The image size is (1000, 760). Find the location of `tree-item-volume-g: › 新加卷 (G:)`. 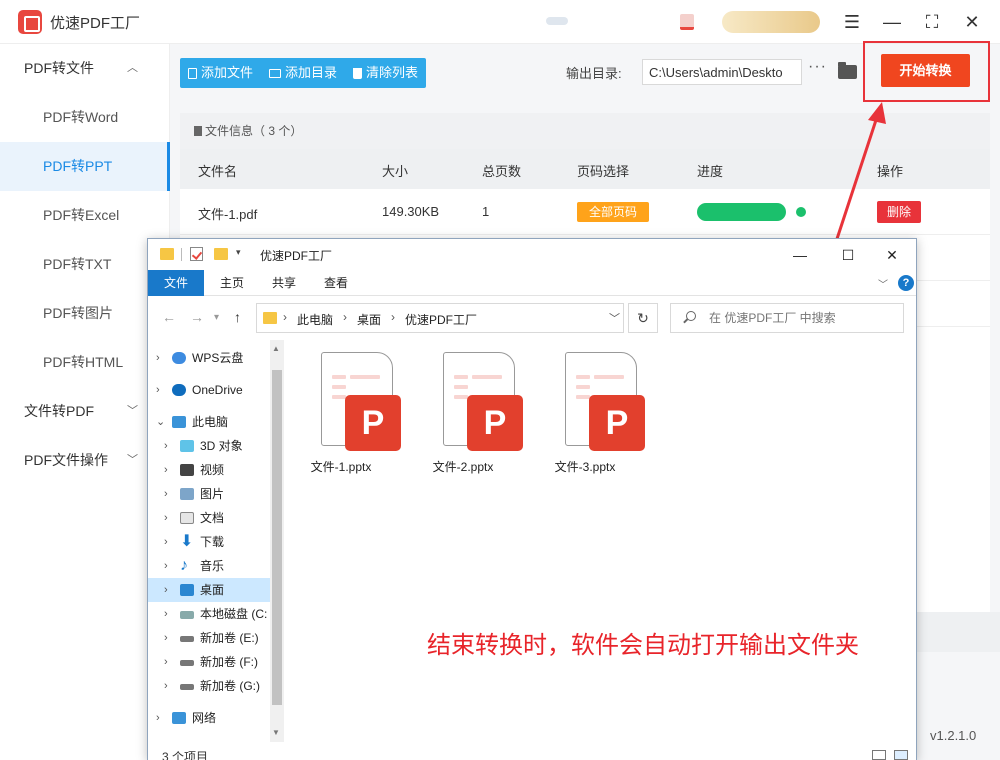

tree-item-volume-g: › 新加卷 (G:) is located at coordinates (209, 686).